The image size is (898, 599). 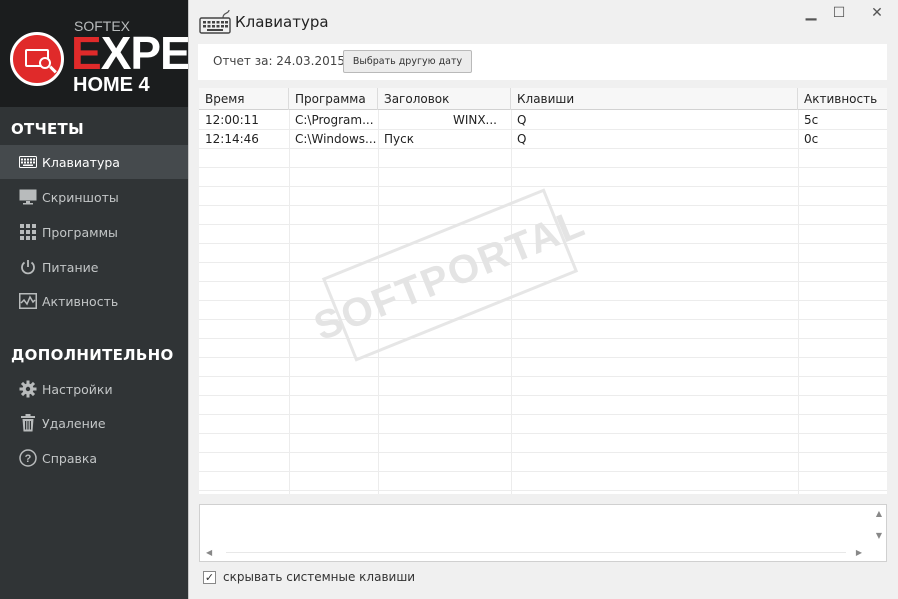 I want to click on sidebar-item-label: Удаление, so click(x=74, y=423).